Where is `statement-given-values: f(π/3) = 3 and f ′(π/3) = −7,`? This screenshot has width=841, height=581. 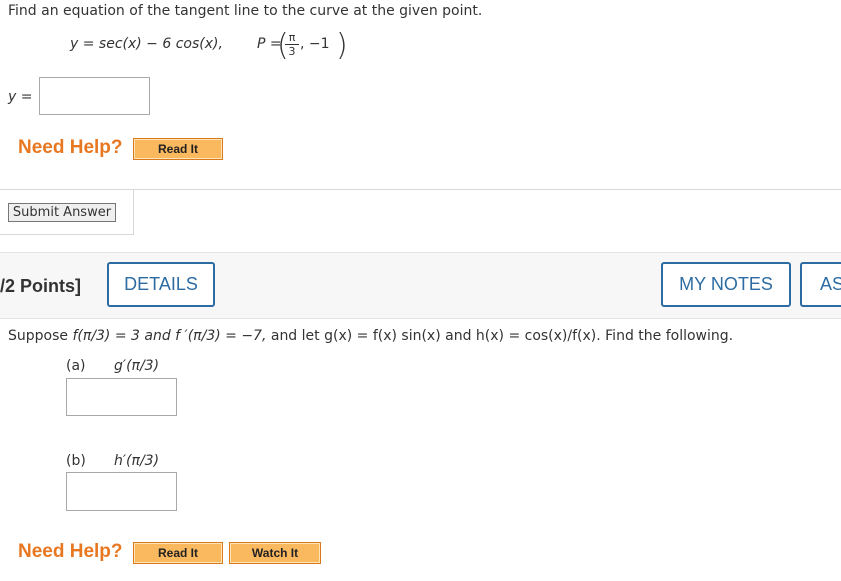
statement-given-values: f(π/3) = 3 and f ′(π/3) = −7, is located at coordinates (169, 336).